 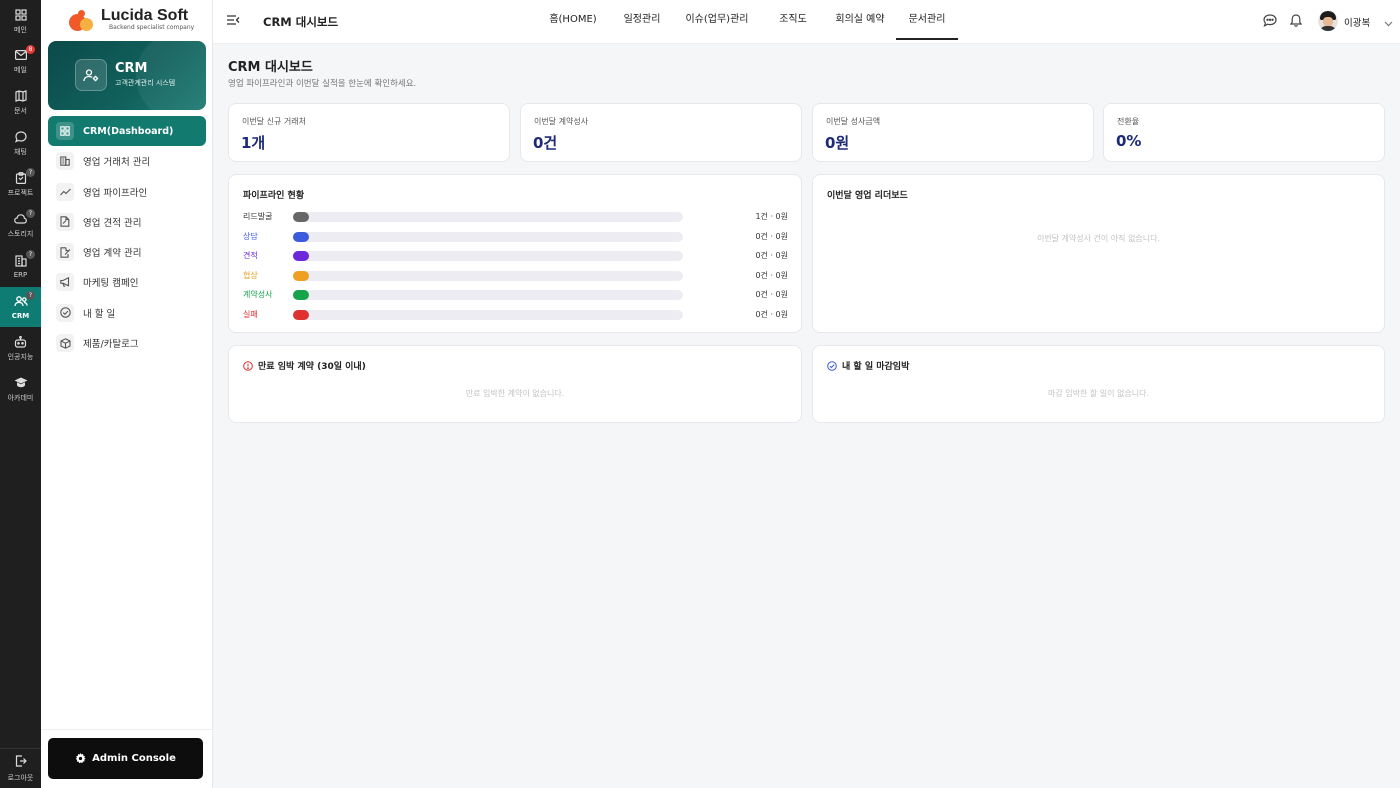 What do you see at coordinates (117, 163) in the screenshot?
I see `sidebar-item-label: 영업 거래처 관리` at bounding box center [117, 163].